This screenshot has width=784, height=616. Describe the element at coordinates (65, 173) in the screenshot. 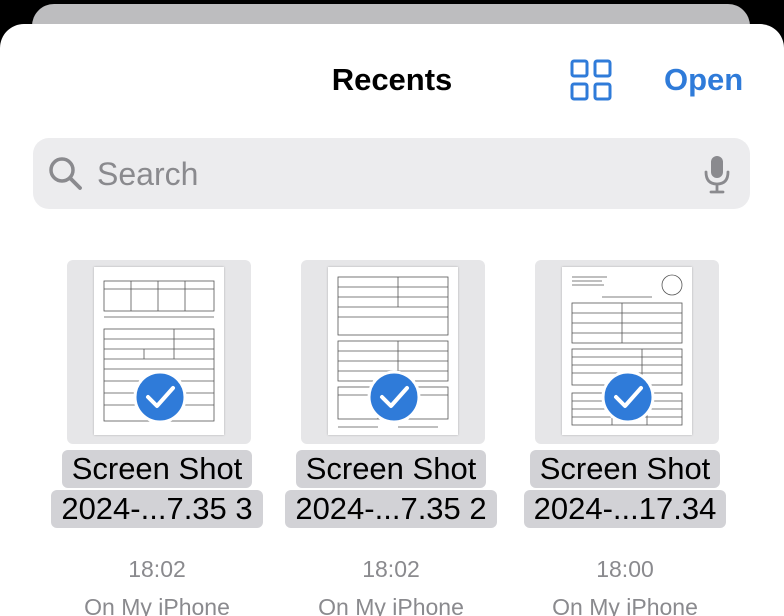

I see `search-icon` at that location.